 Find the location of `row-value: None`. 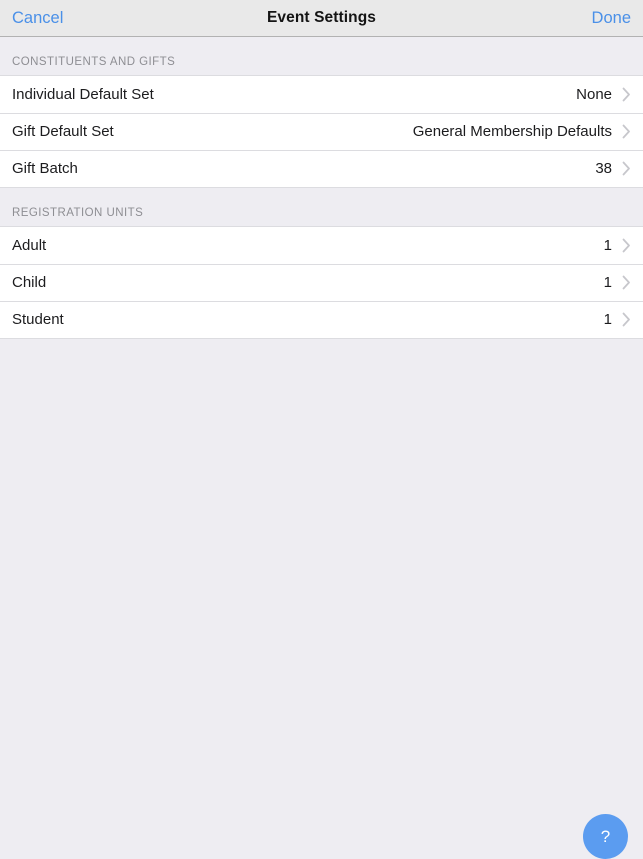

row-value: None is located at coordinates (594, 94).